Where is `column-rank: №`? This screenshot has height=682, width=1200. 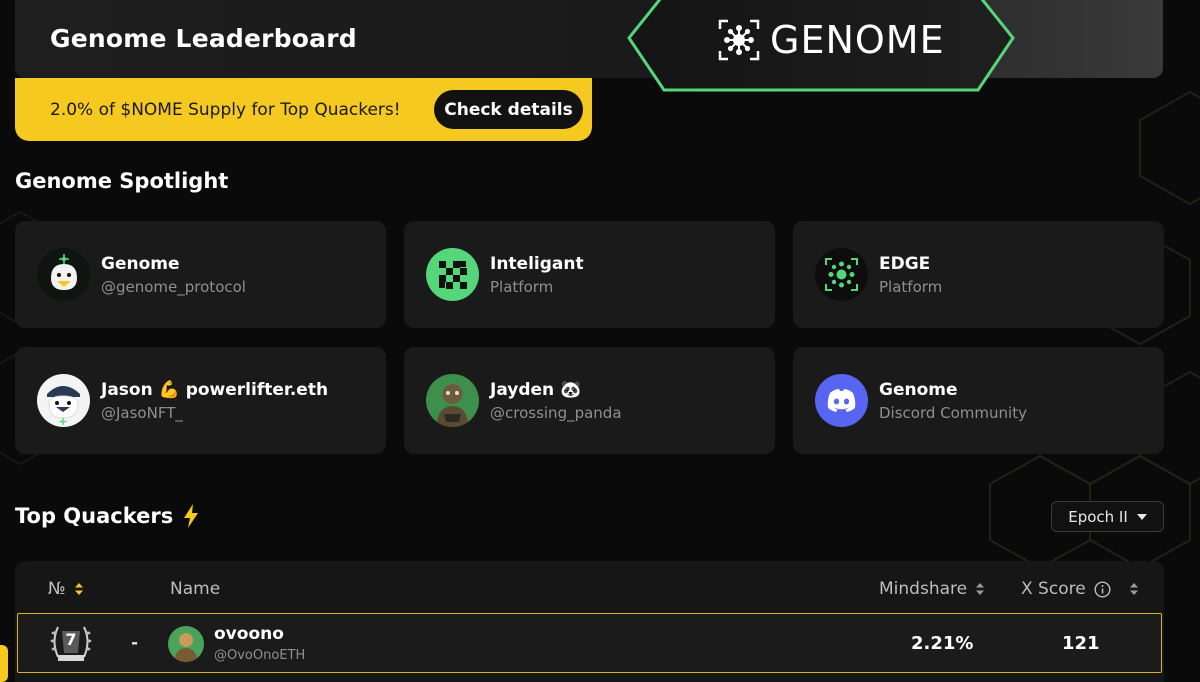 column-rank: № is located at coordinates (66, 589).